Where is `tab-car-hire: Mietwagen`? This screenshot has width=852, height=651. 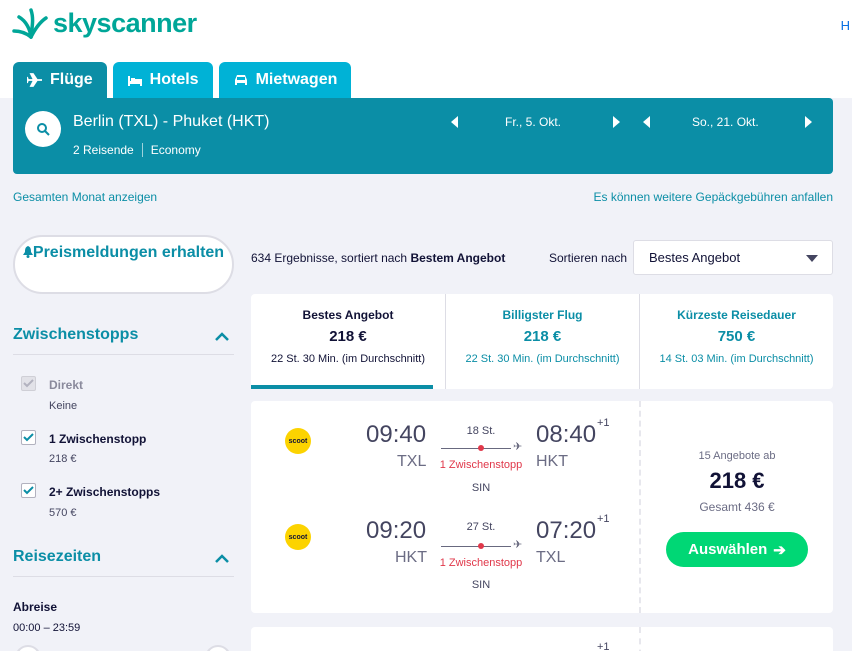
tab-car-hire: Mietwagen is located at coordinates (285, 80).